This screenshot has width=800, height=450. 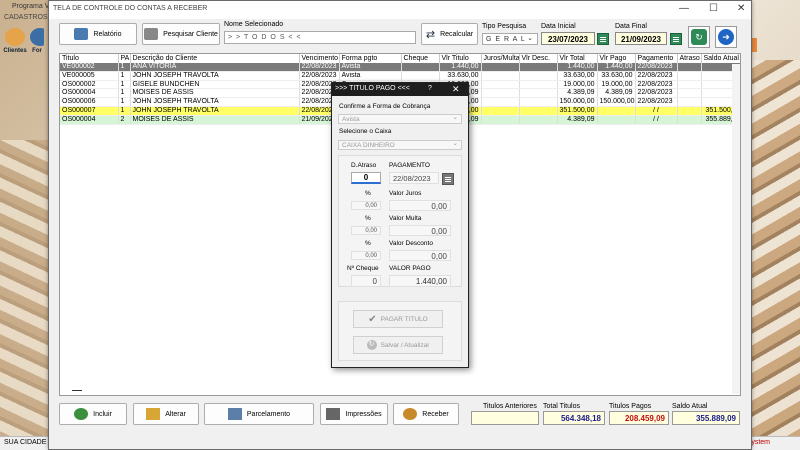 I want to click on pagamento-label: PAGAMENTO, so click(x=409, y=165).